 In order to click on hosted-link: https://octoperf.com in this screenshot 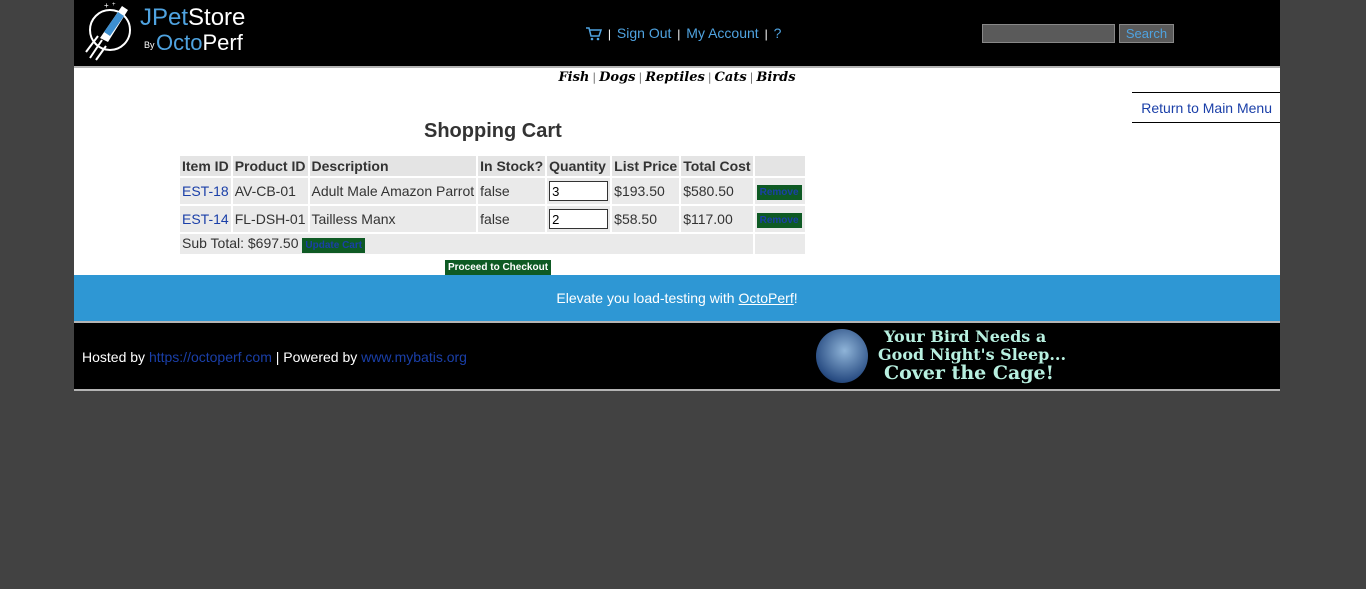, I will do `click(210, 357)`.